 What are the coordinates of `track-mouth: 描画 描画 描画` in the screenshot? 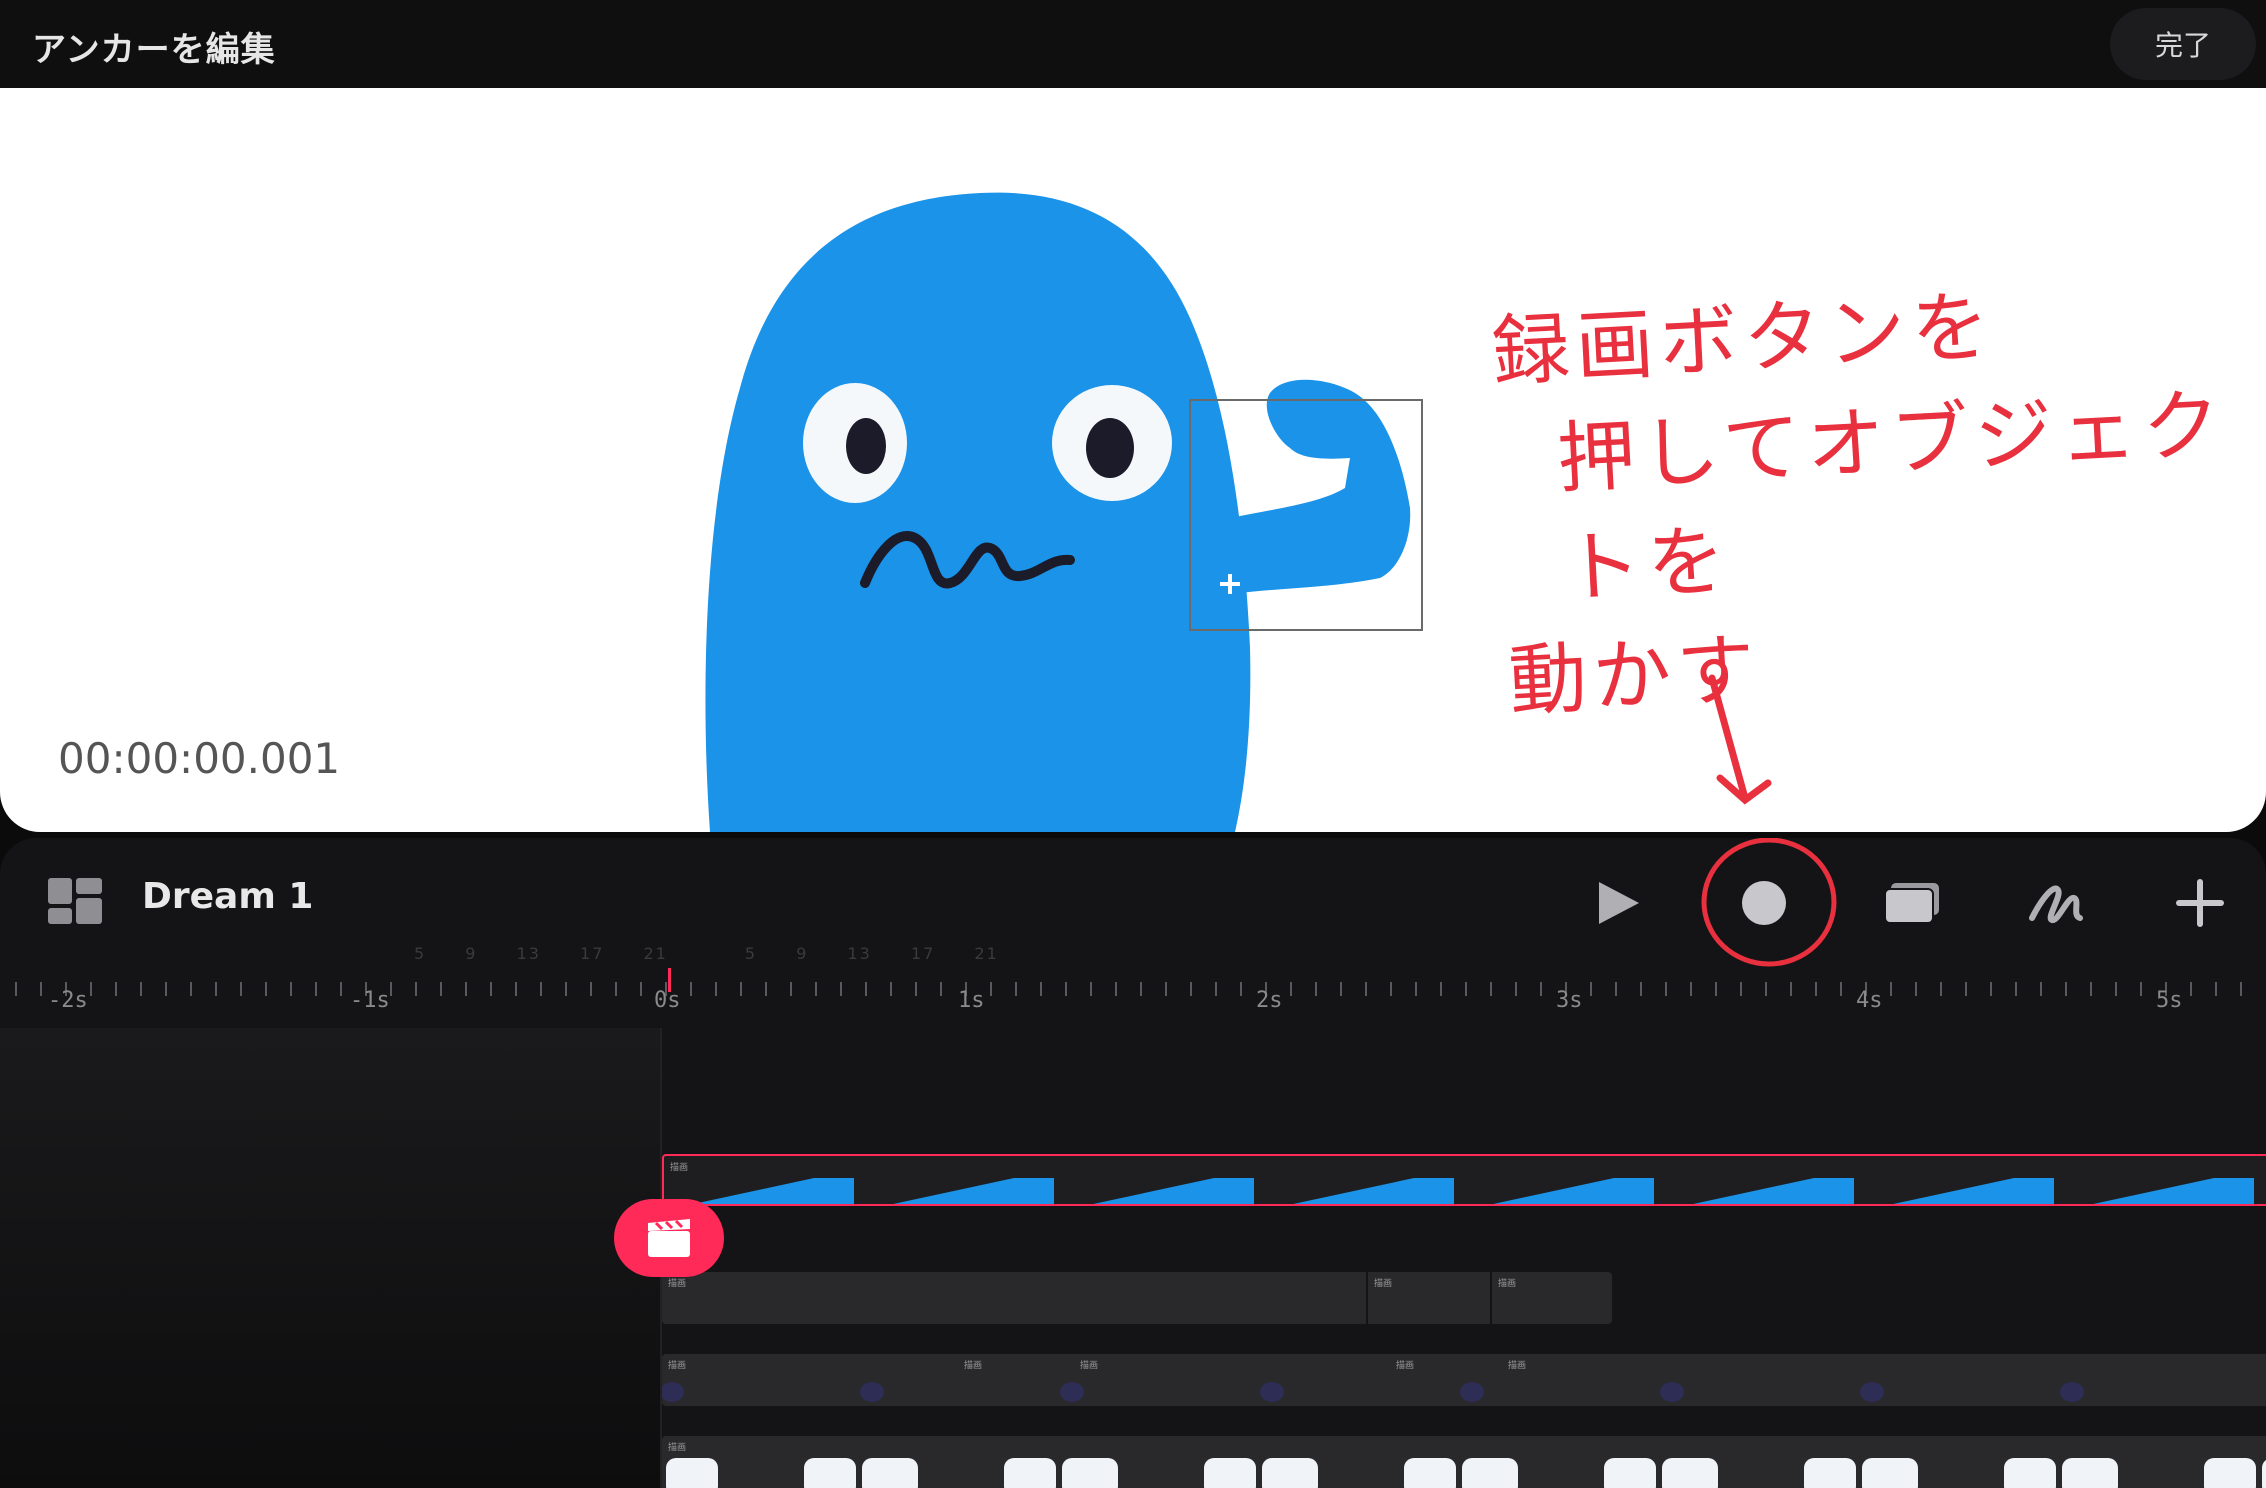 It's located at (1137, 1298).